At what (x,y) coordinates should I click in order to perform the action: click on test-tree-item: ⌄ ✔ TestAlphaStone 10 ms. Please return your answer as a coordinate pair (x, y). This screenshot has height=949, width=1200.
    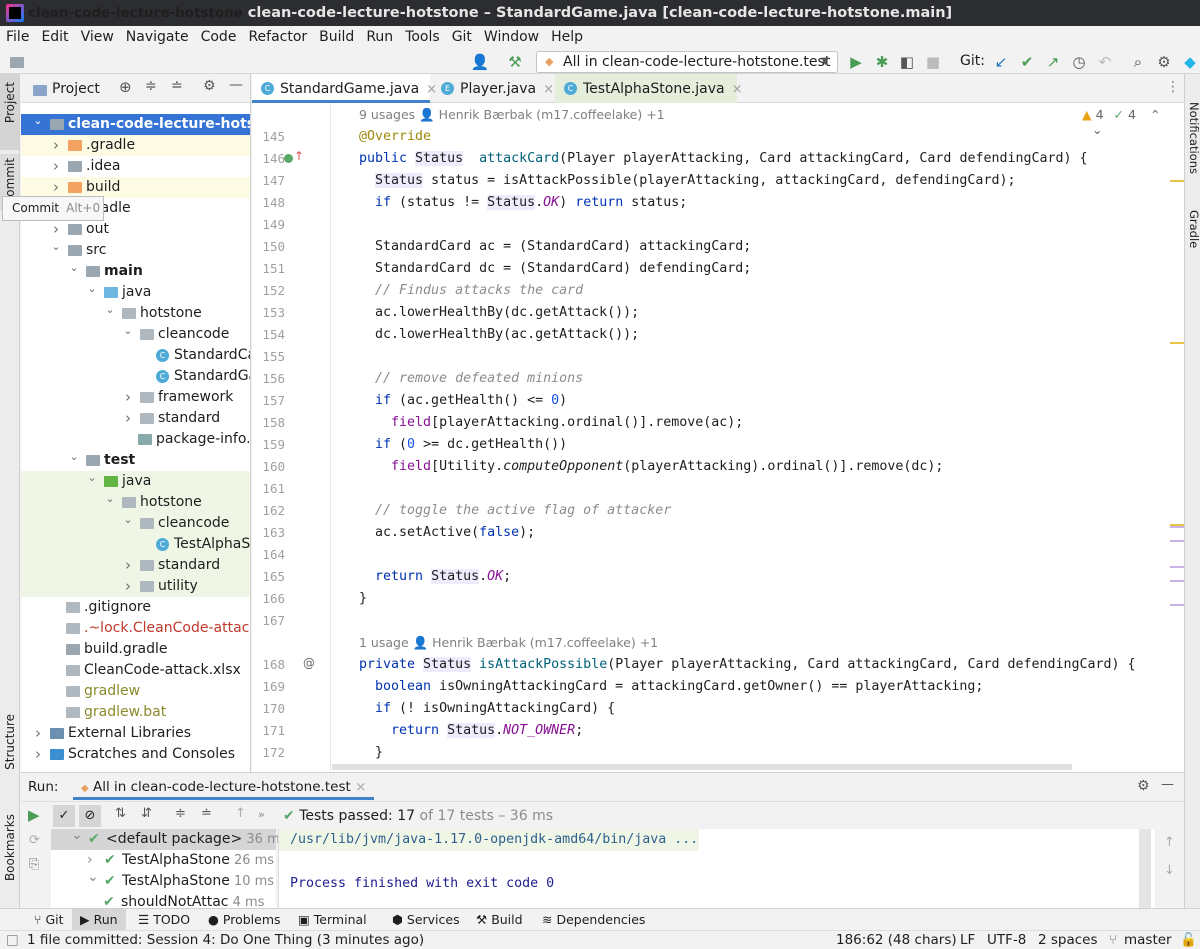
    Looking at the image, I should click on (163, 880).